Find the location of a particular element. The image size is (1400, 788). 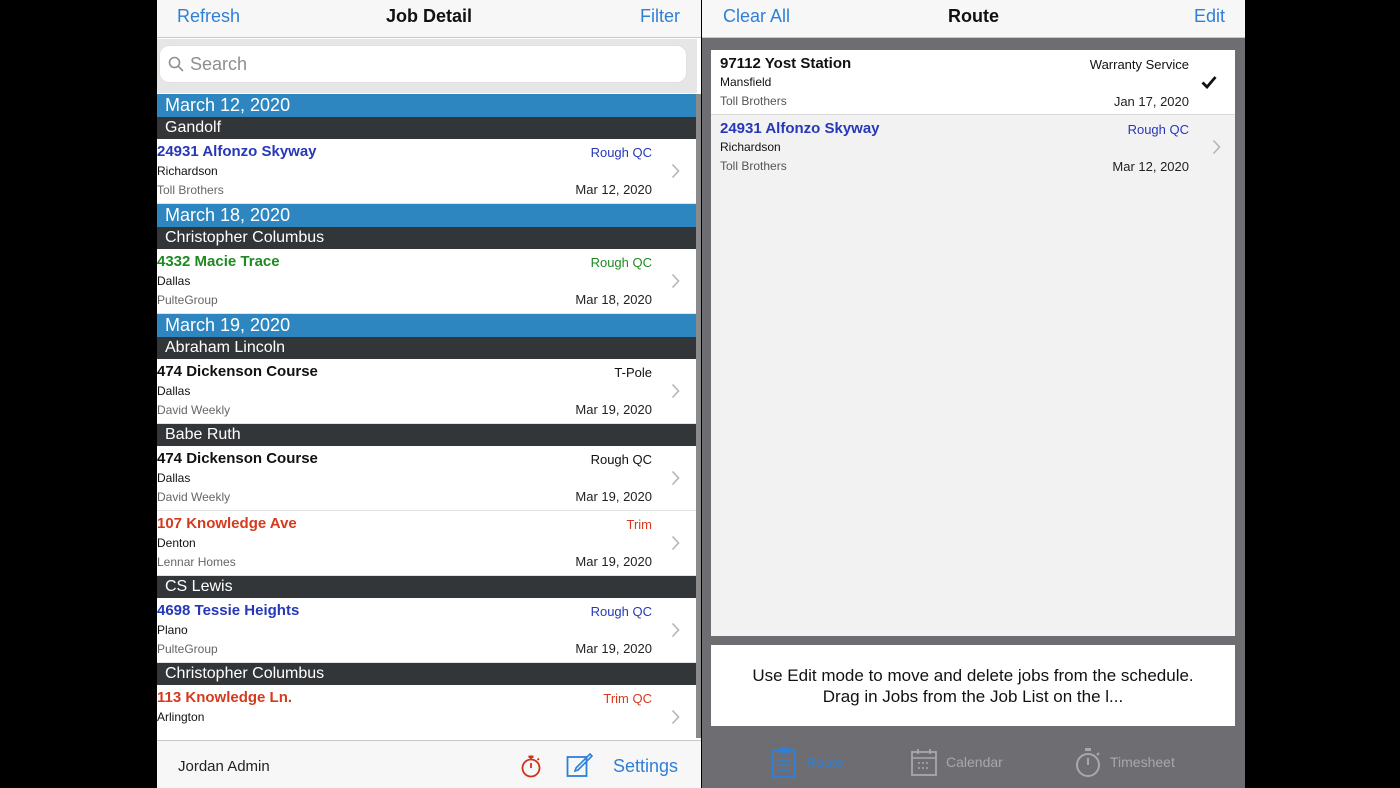

settings-button: Settings is located at coordinates (645, 766).